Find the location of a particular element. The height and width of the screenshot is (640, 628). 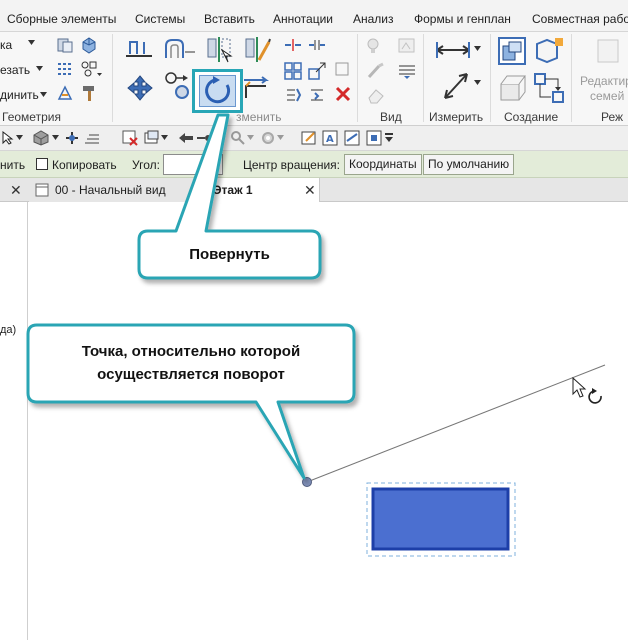

panel-label-geometry: Геометрия is located at coordinates (31, 117).